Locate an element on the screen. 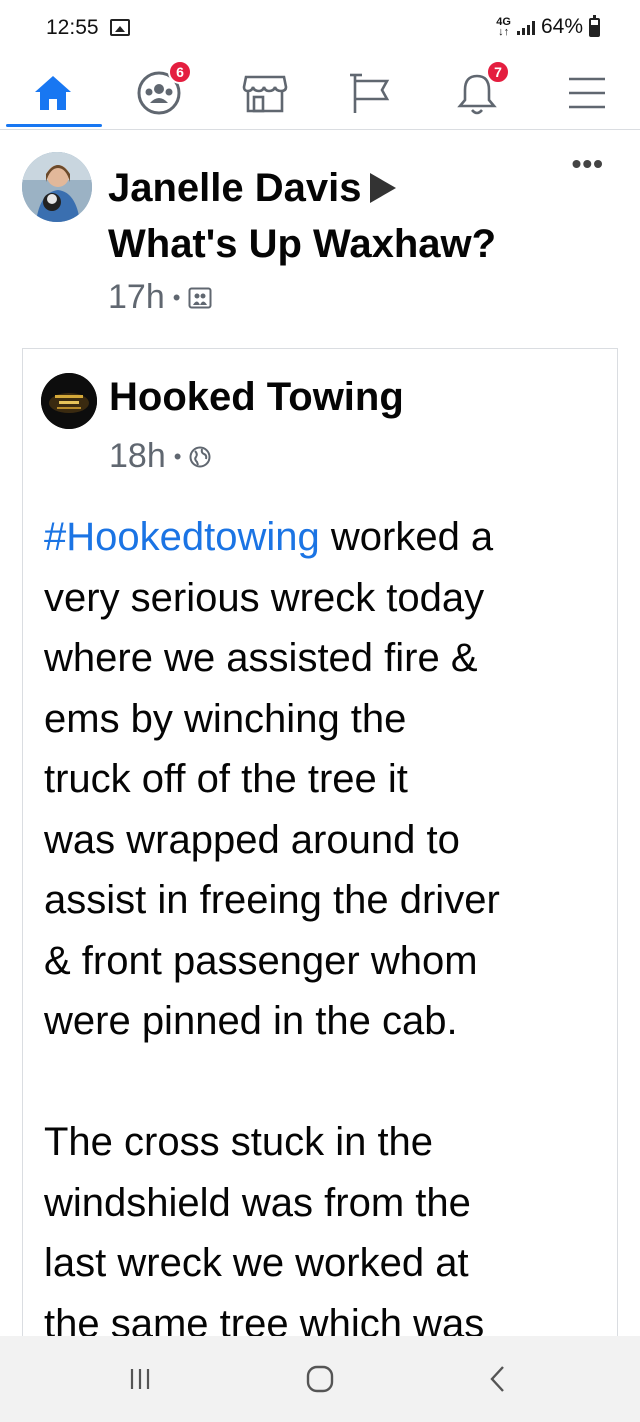 The width and height of the screenshot is (640, 1422). tab-menu is located at coordinates (587, 92).